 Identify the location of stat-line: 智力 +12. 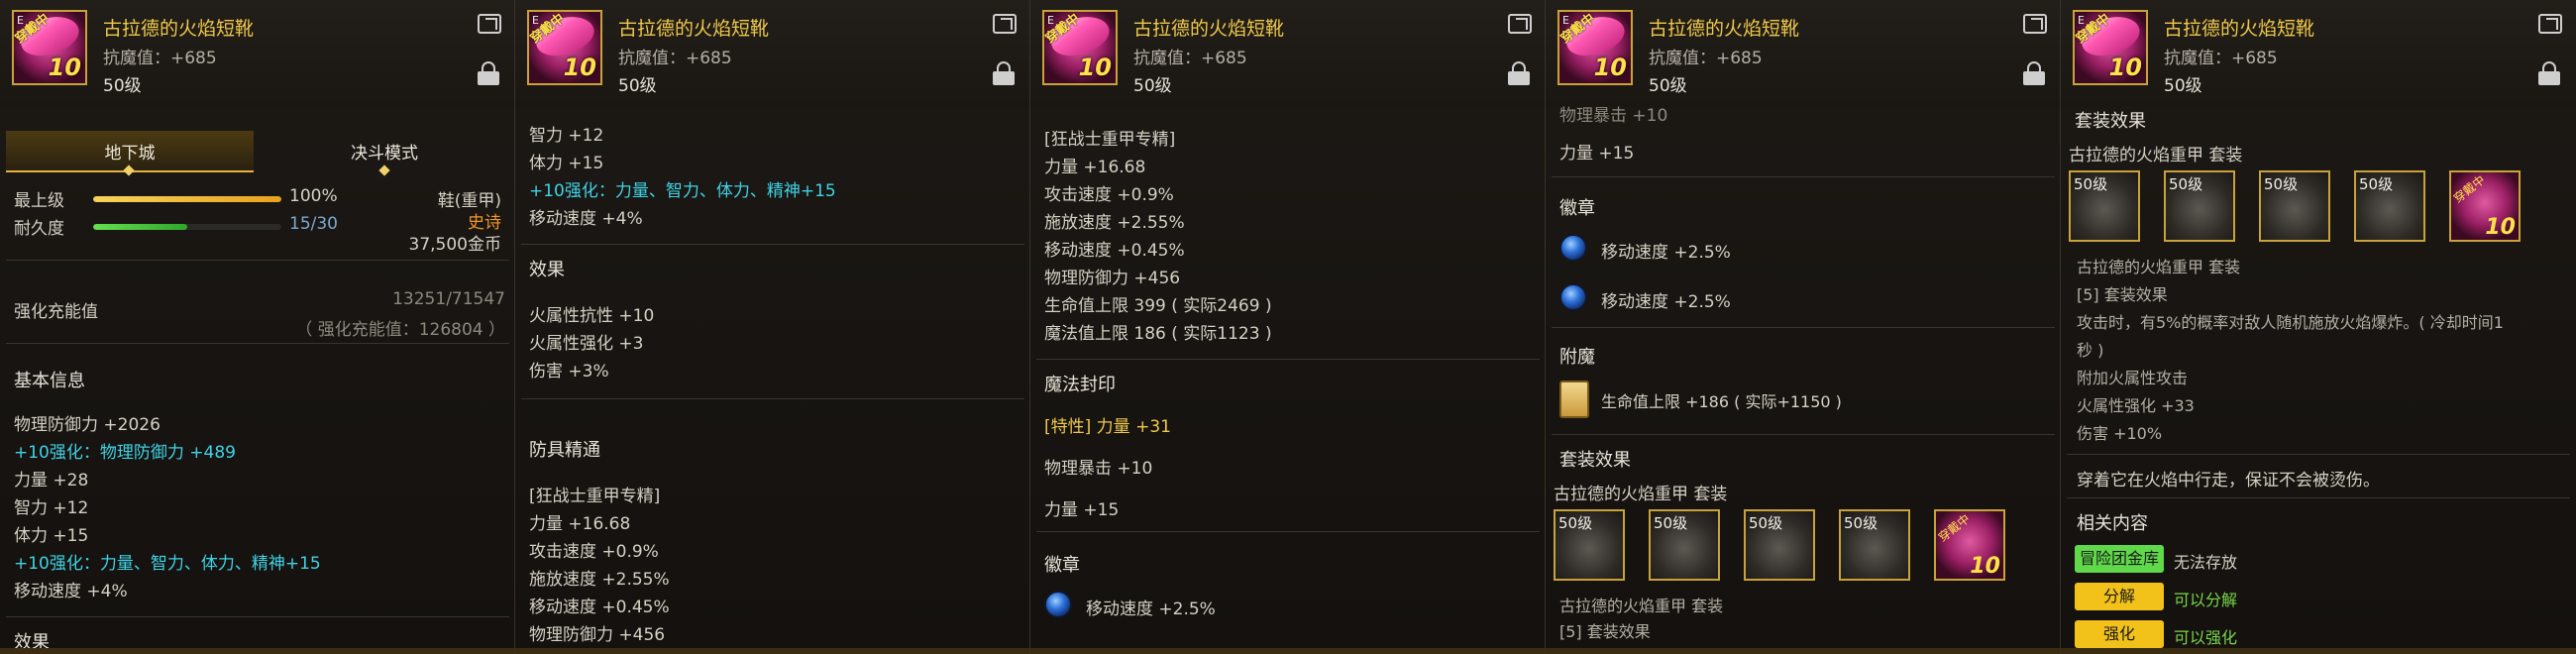
(566, 136).